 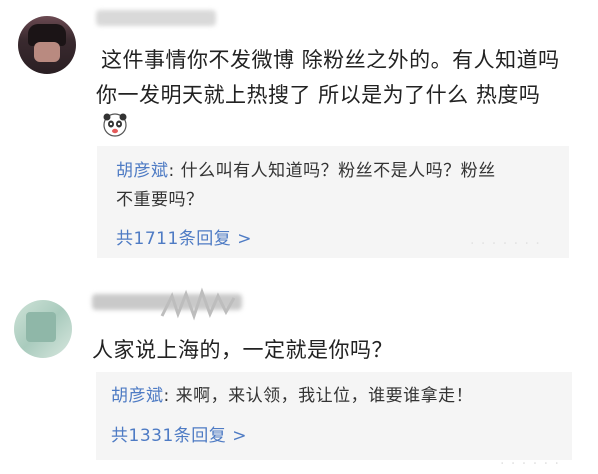 What do you see at coordinates (330, 60) in the screenshot?
I see `comment-text-line: 这件事情你不发微博 除粉丝之外的。有人知道吗` at bounding box center [330, 60].